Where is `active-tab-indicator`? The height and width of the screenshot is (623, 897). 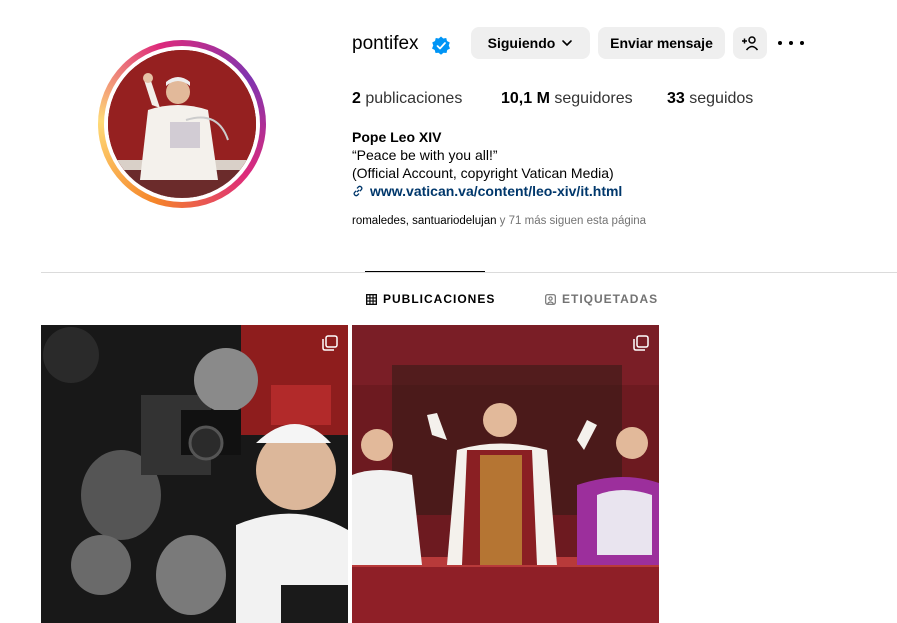 active-tab-indicator is located at coordinates (425, 271).